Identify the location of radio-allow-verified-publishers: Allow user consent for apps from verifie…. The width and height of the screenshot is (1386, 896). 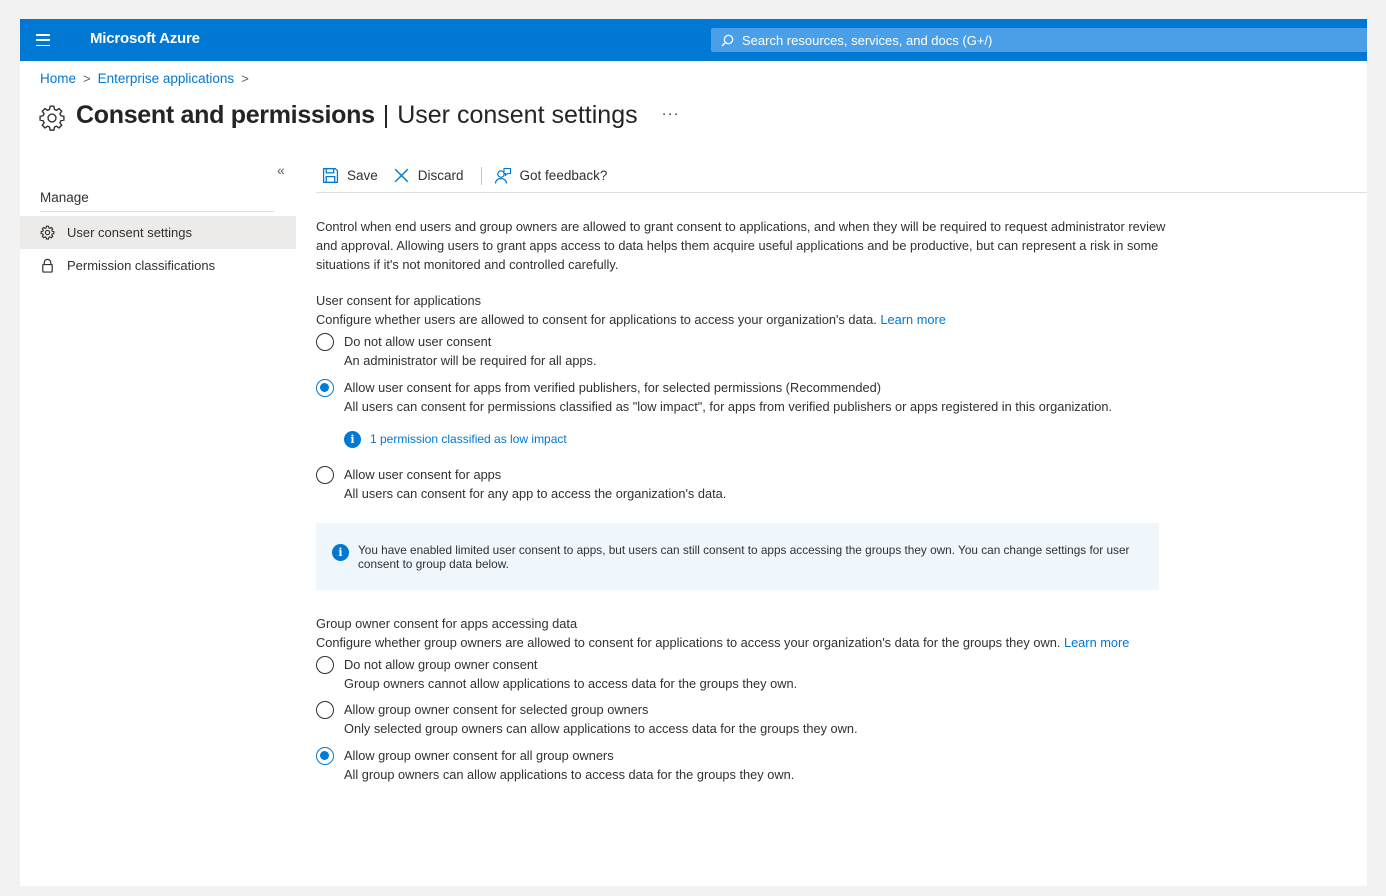
(741, 387).